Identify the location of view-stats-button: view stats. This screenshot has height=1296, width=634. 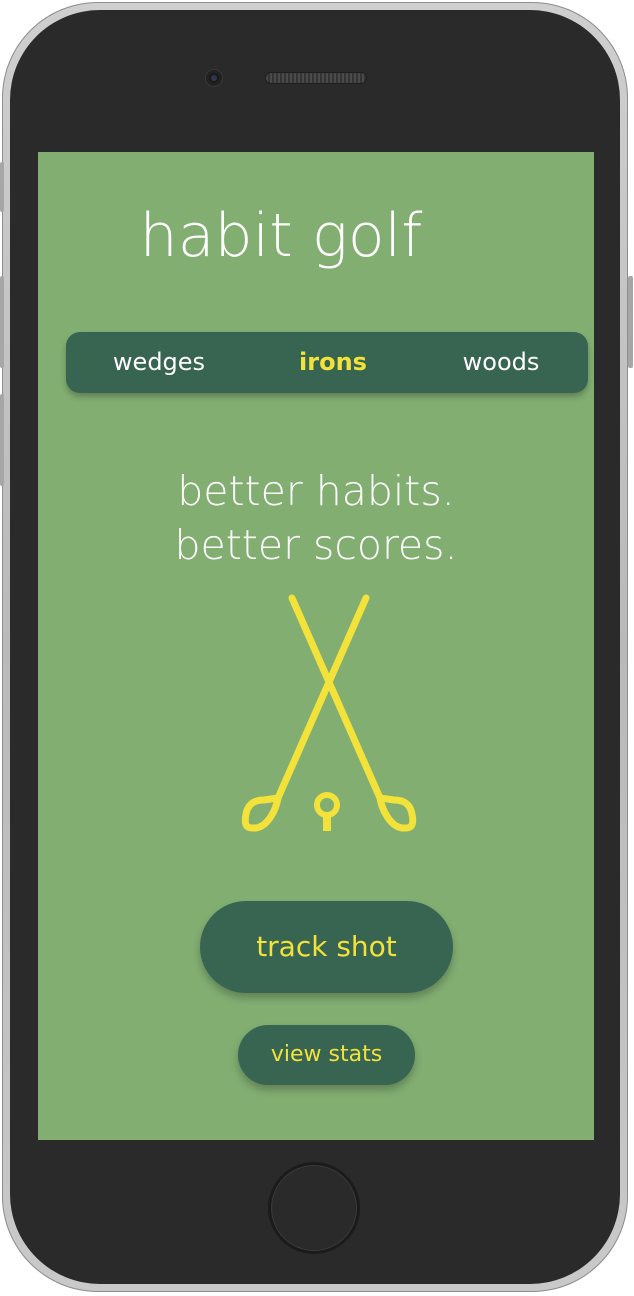
(326, 1055).